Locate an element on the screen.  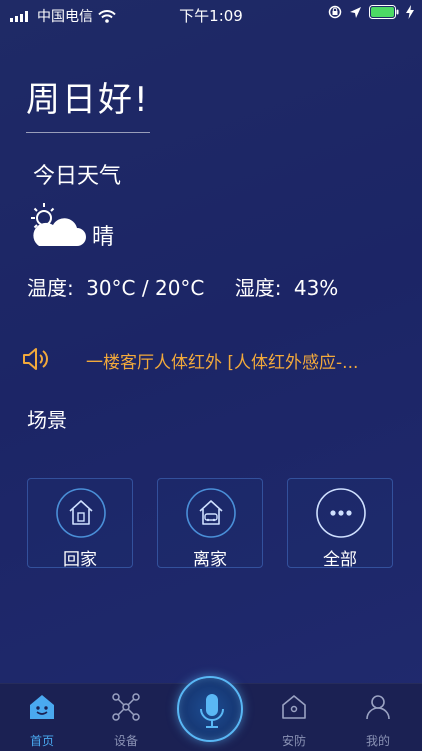
tab-devices: 设备 is located at coordinates (126, 717).